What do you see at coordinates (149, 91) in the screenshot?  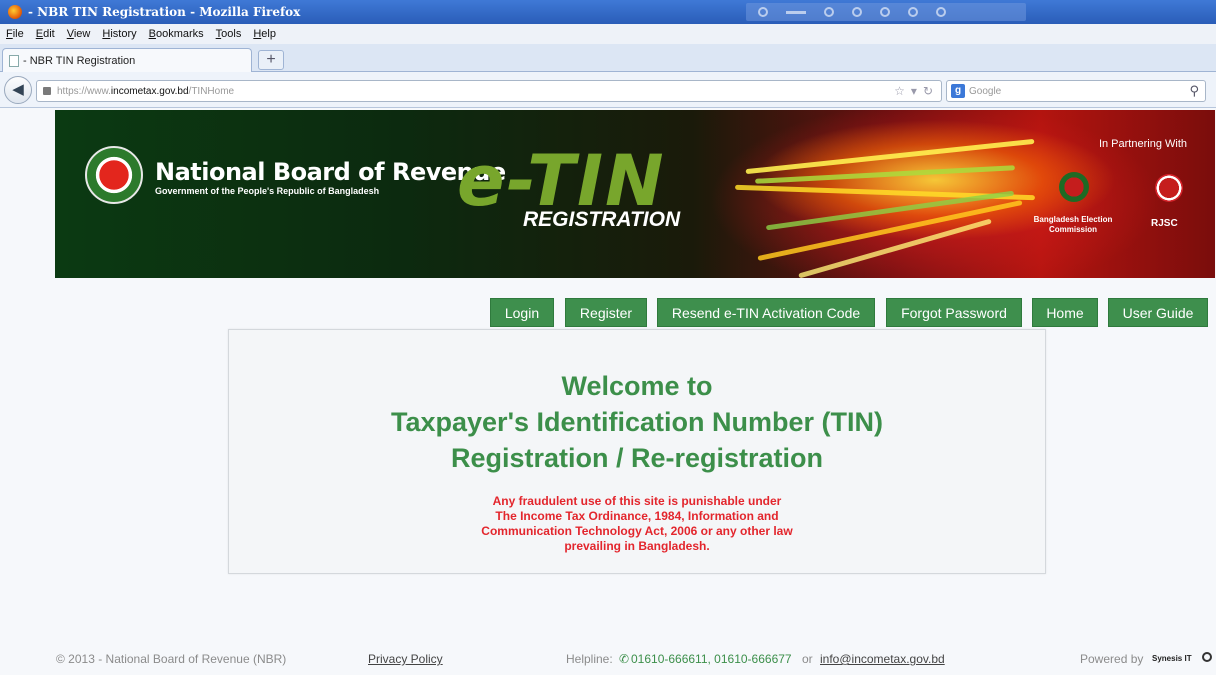 I see `url-domain: incometax.gov.bd` at bounding box center [149, 91].